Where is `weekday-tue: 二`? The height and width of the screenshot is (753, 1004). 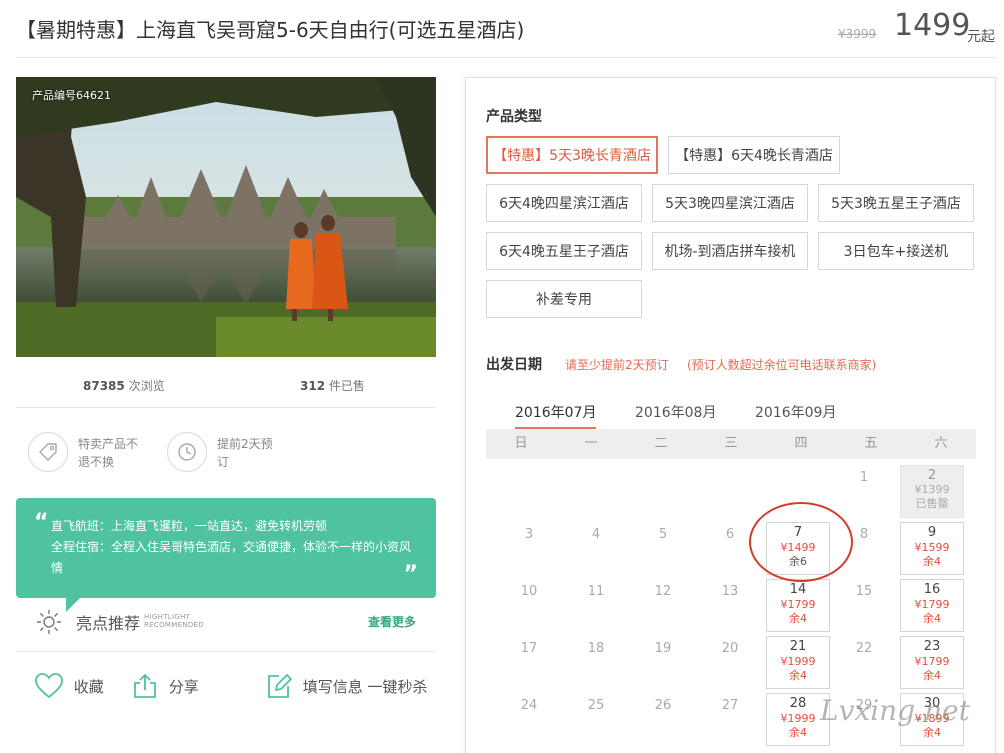
weekday-tue: 二 is located at coordinates (661, 443).